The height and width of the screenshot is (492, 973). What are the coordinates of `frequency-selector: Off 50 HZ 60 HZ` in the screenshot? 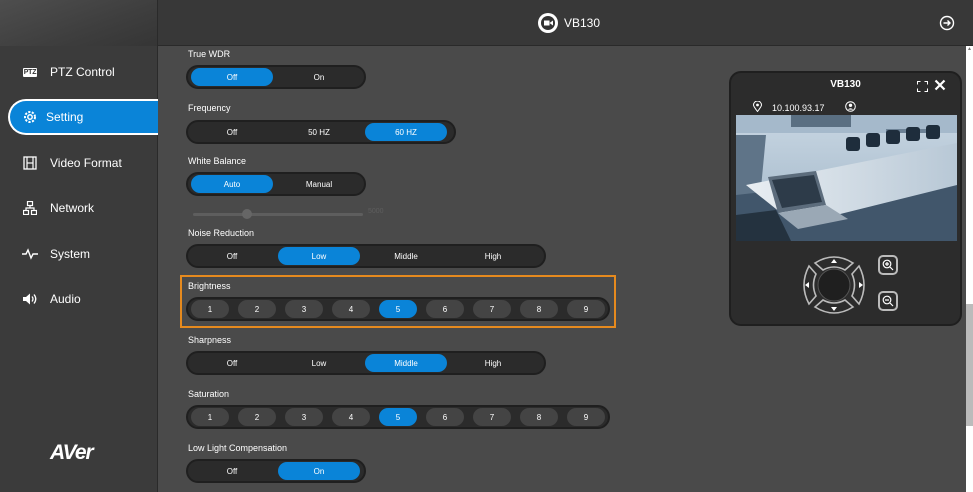 It's located at (321, 132).